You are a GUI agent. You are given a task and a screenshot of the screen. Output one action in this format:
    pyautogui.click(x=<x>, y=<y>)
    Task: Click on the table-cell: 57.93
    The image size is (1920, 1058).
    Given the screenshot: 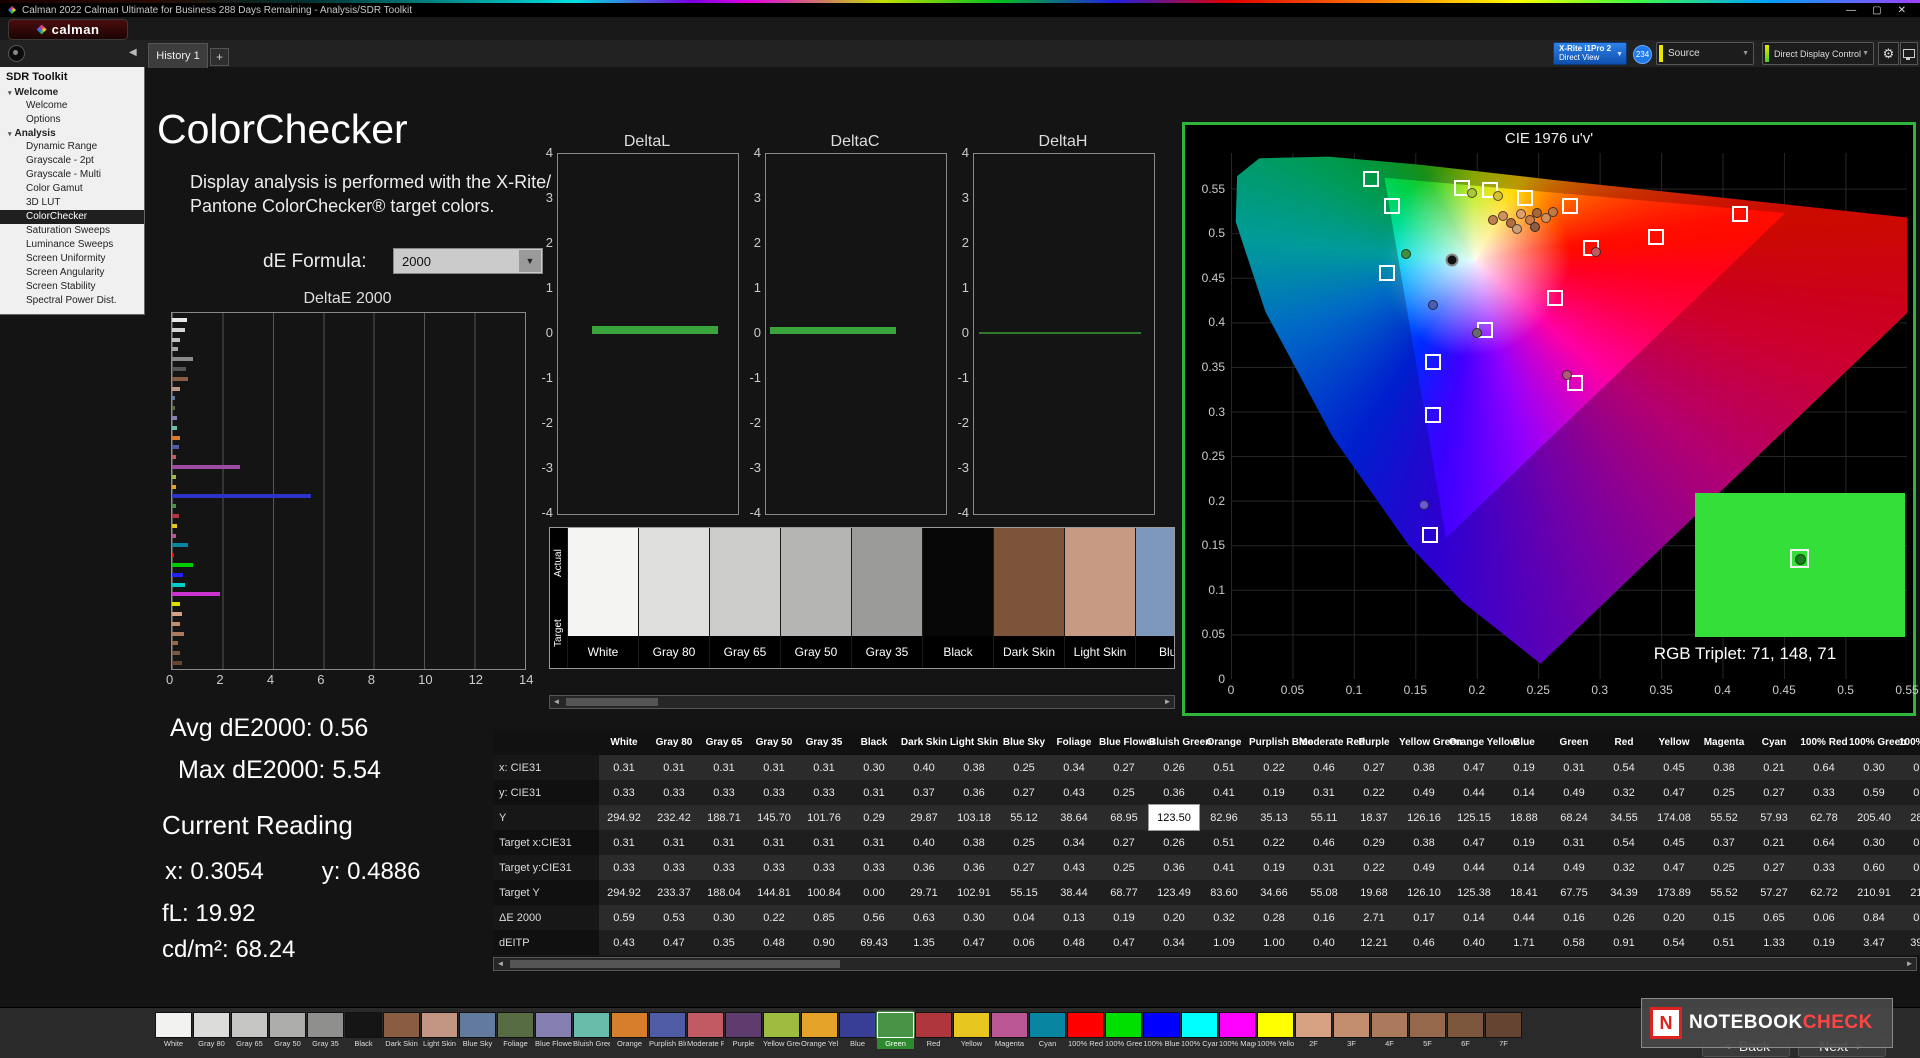 What is the action you would take?
    pyautogui.click(x=1774, y=817)
    